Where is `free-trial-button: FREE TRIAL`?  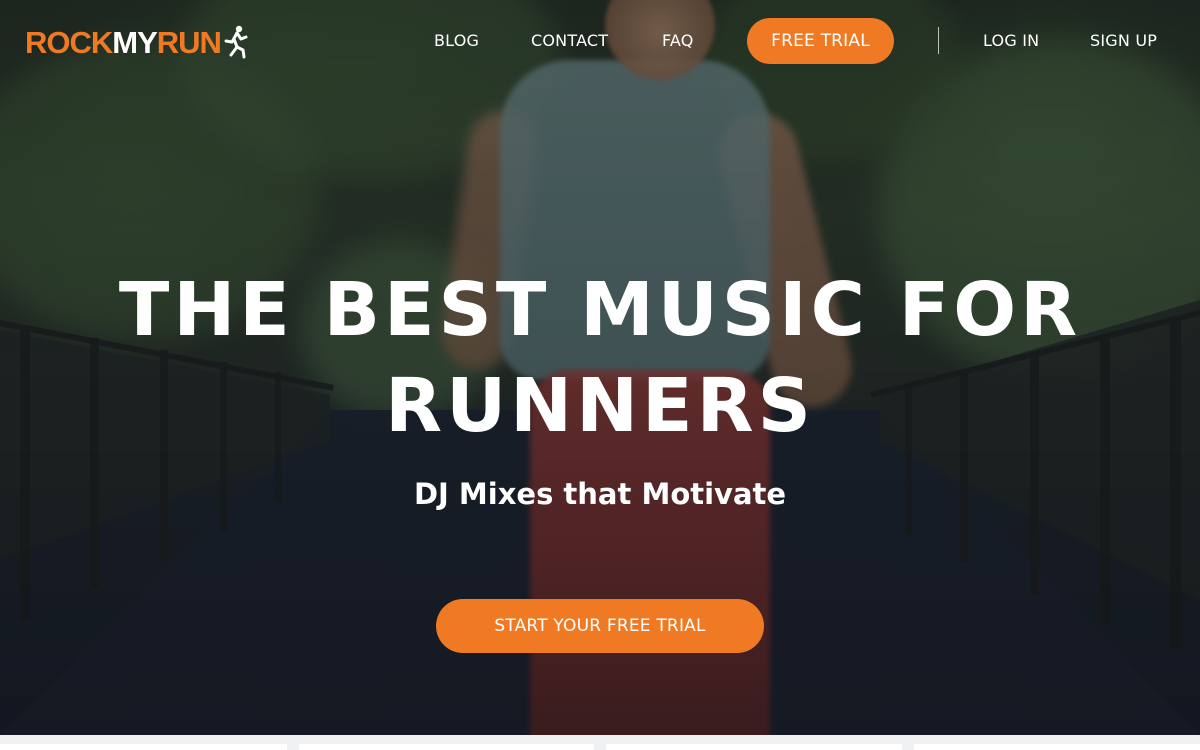 free-trial-button: FREE TRIAL is located at coordinates (820, 41).